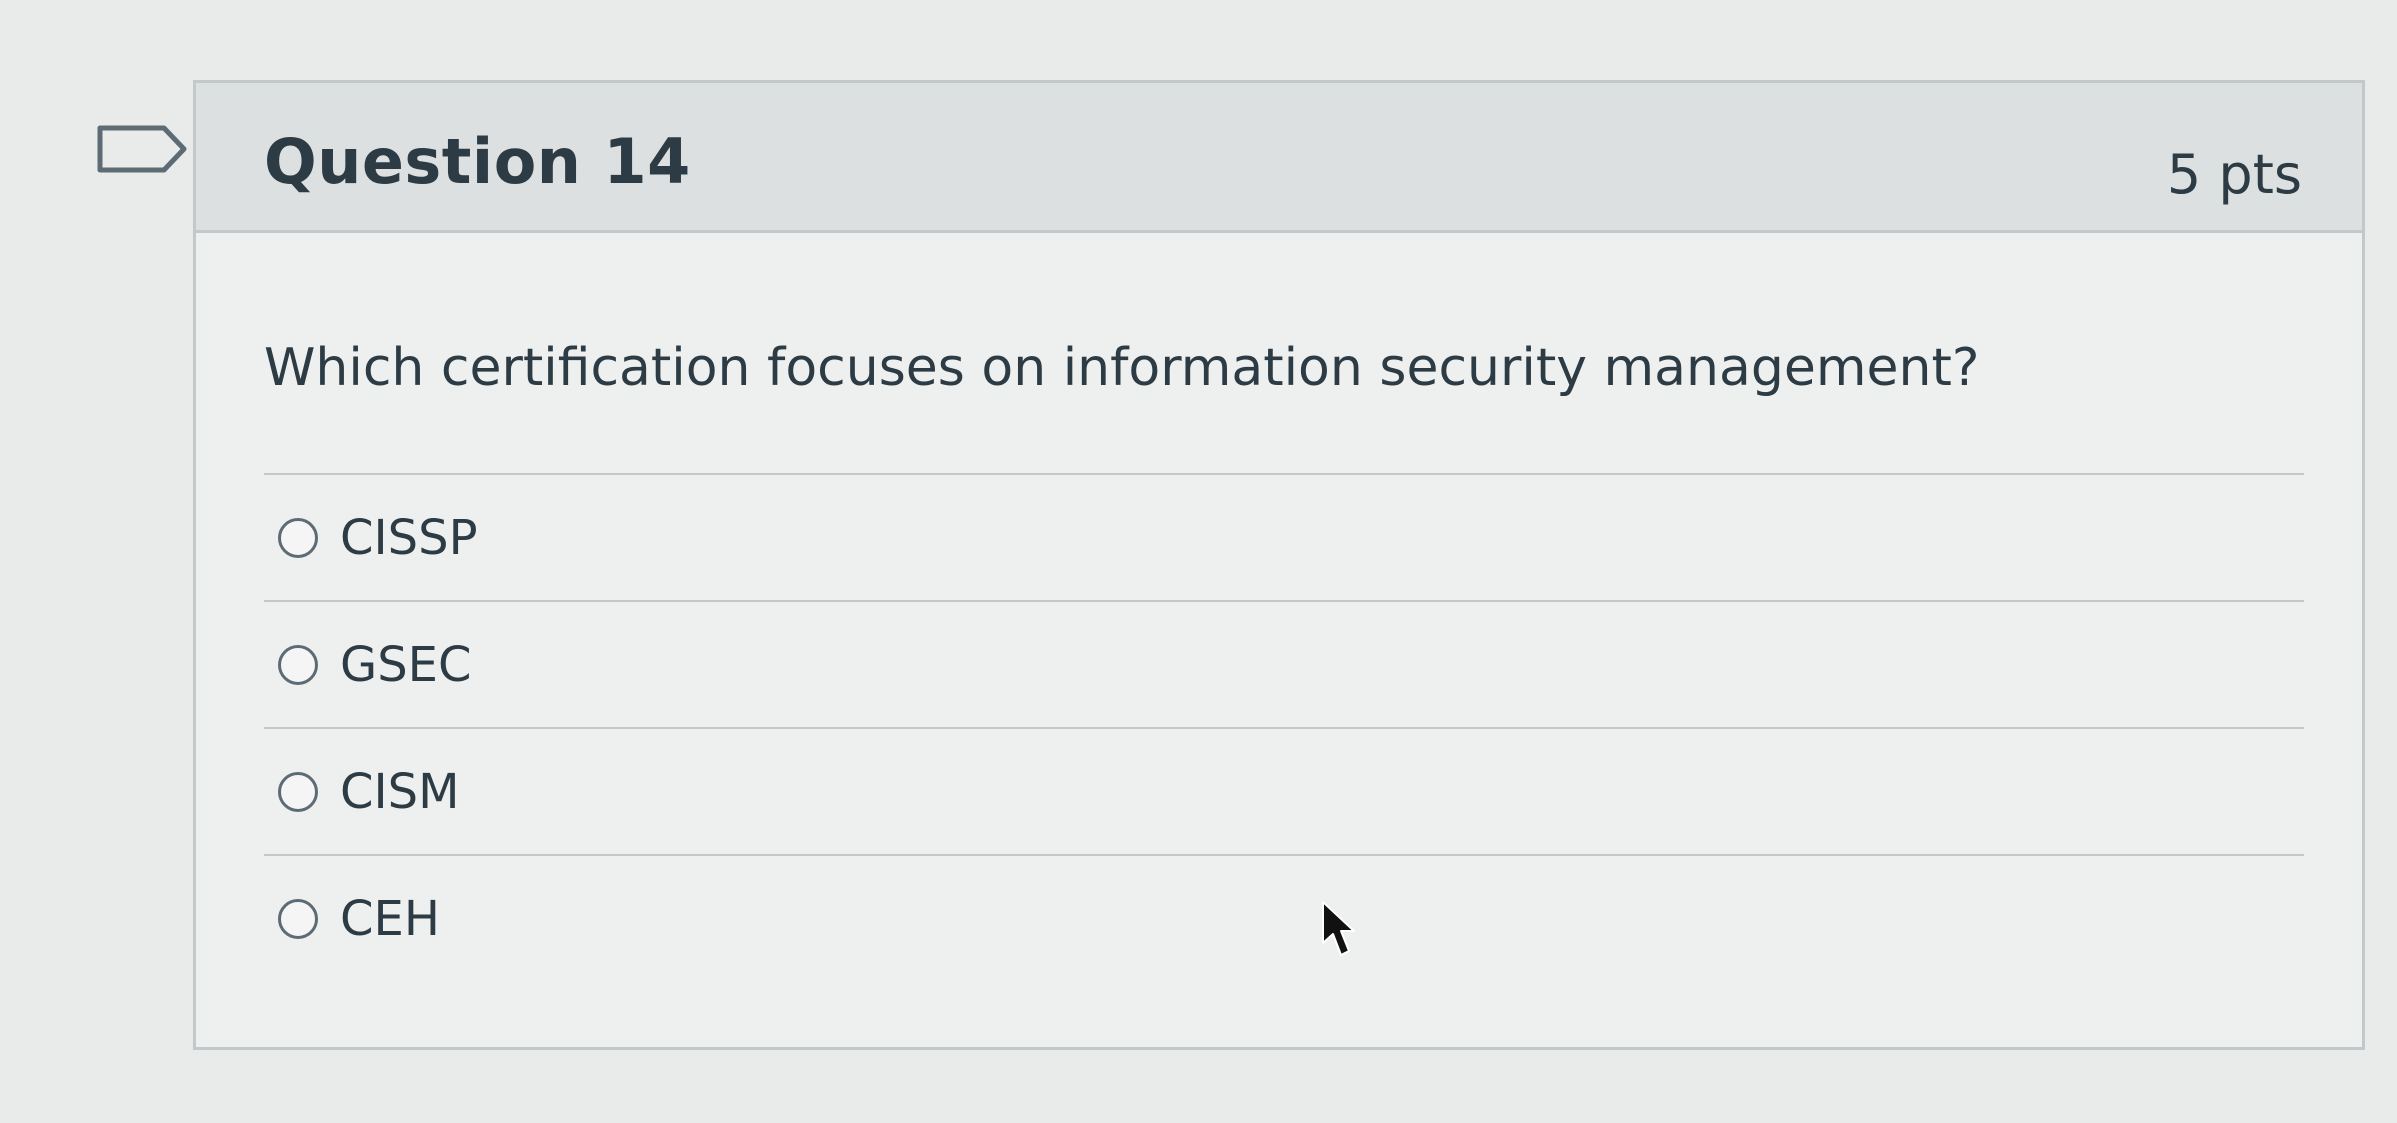 The height and width of the screenshot is (1123, 2397). Describe the element at coordinates (400, 791) in the screenshot. I see `answer-label: CISM` at that location.